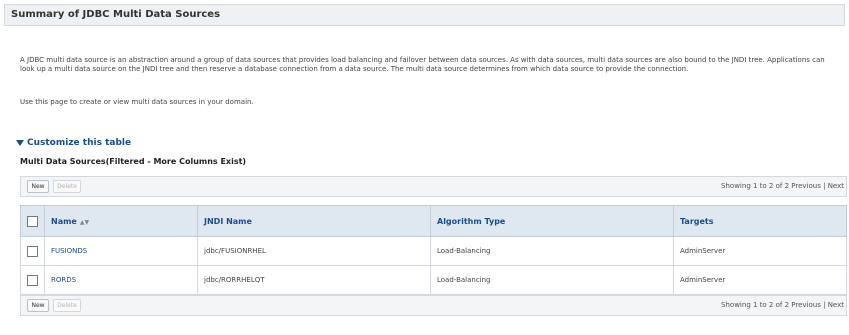 Image resolution: width=849 pixels, height=335 pixels. What do you see at coordinates (121, 251) in the screenshot?
I see `name-cell: FUSIONDS` at bounding box center [121, 251].